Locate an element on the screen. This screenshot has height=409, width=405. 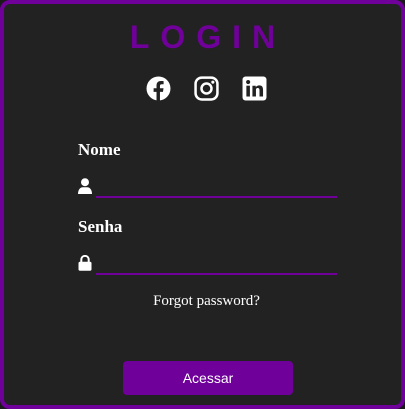
facebook-icon is located at coordinates (158, 88).